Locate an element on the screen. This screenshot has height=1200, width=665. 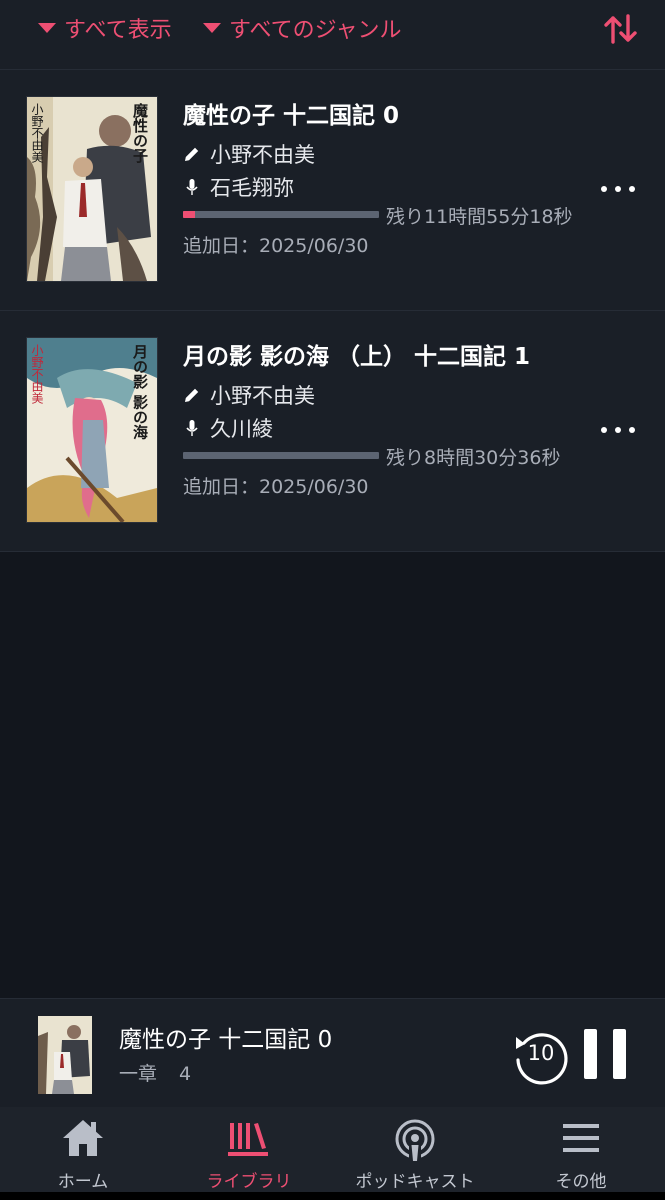
nav-podcast: ポッドキャスト is located at coordinates (415, 1153).